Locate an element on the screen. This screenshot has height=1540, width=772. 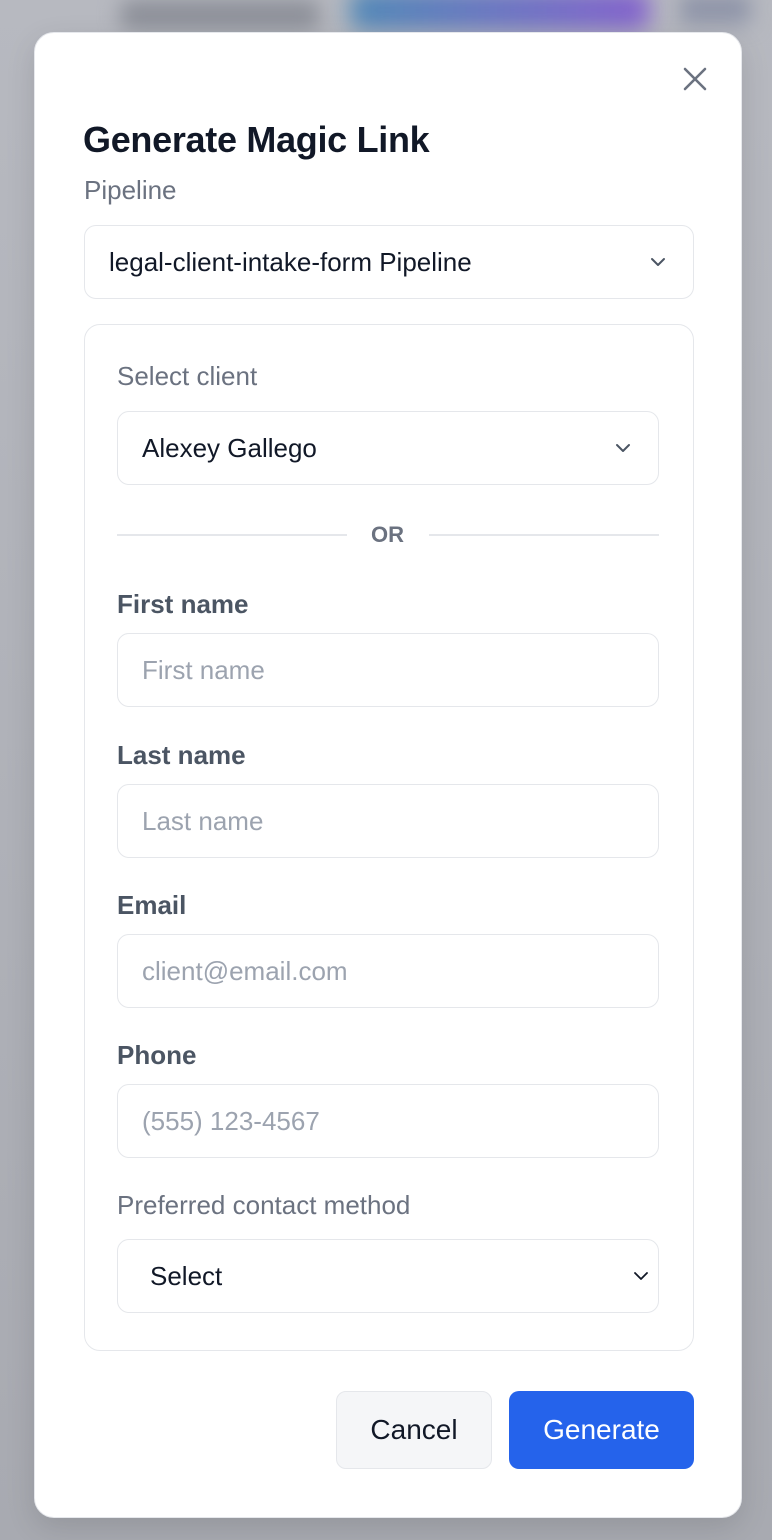
contact-method-select-value: Select is located at coordinates (186, 1275).